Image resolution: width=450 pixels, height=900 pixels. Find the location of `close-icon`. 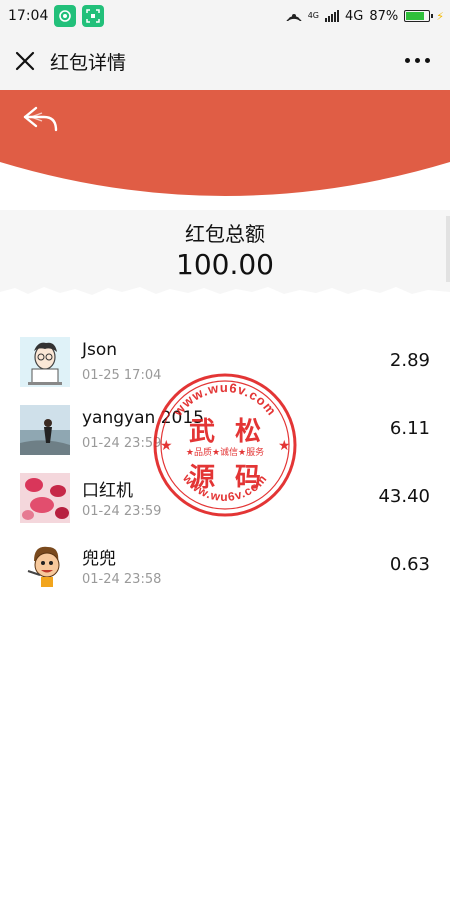

close-icon is located at coordinates (25, 61).